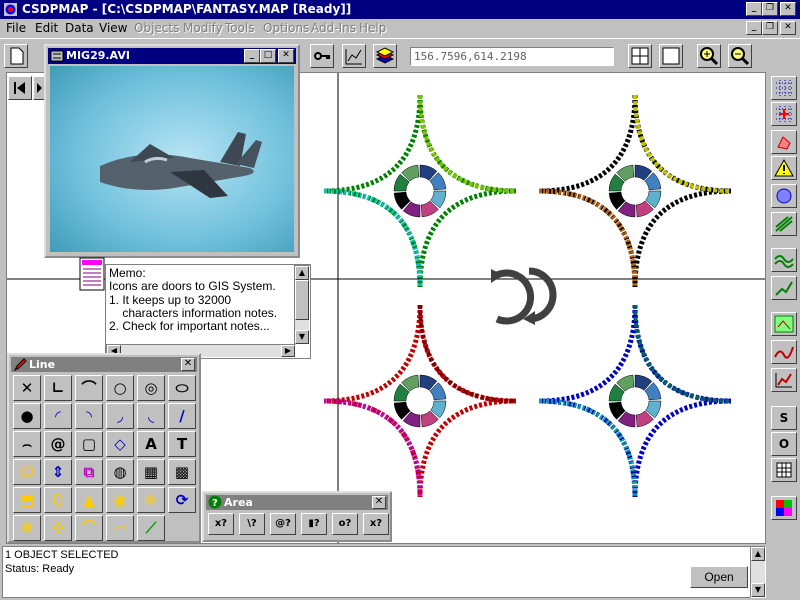  Describe the element at coordinates (46, 28) in the screenshot. I see `menu-edit: Edit` at that location.